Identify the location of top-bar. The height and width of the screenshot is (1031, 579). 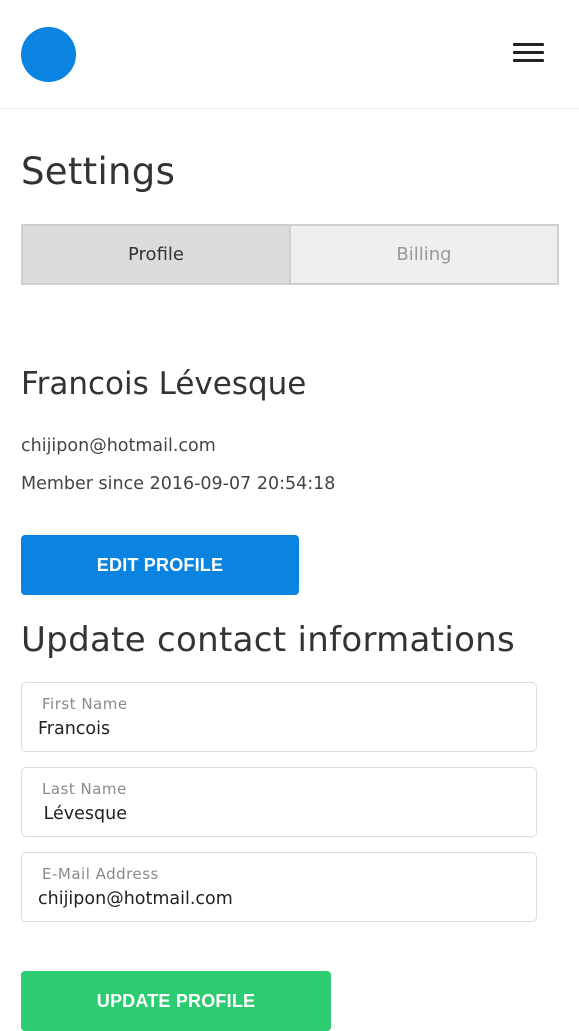
(289, 54).